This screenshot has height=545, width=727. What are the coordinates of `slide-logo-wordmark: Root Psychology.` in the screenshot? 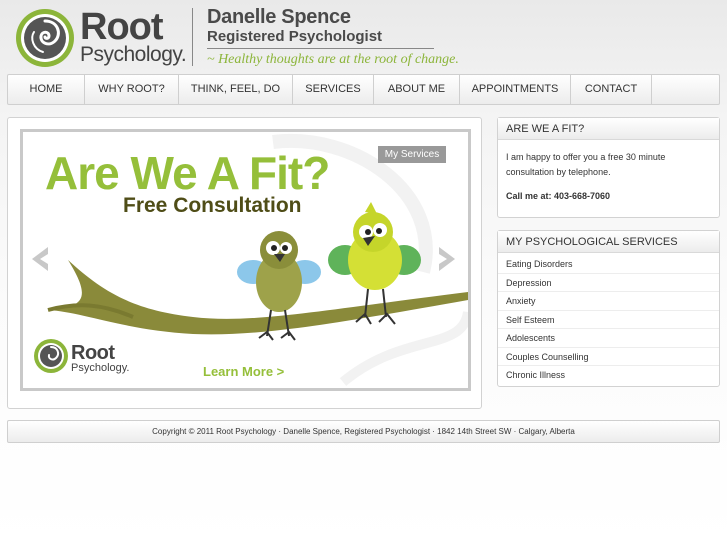 It's located at (100, 358).